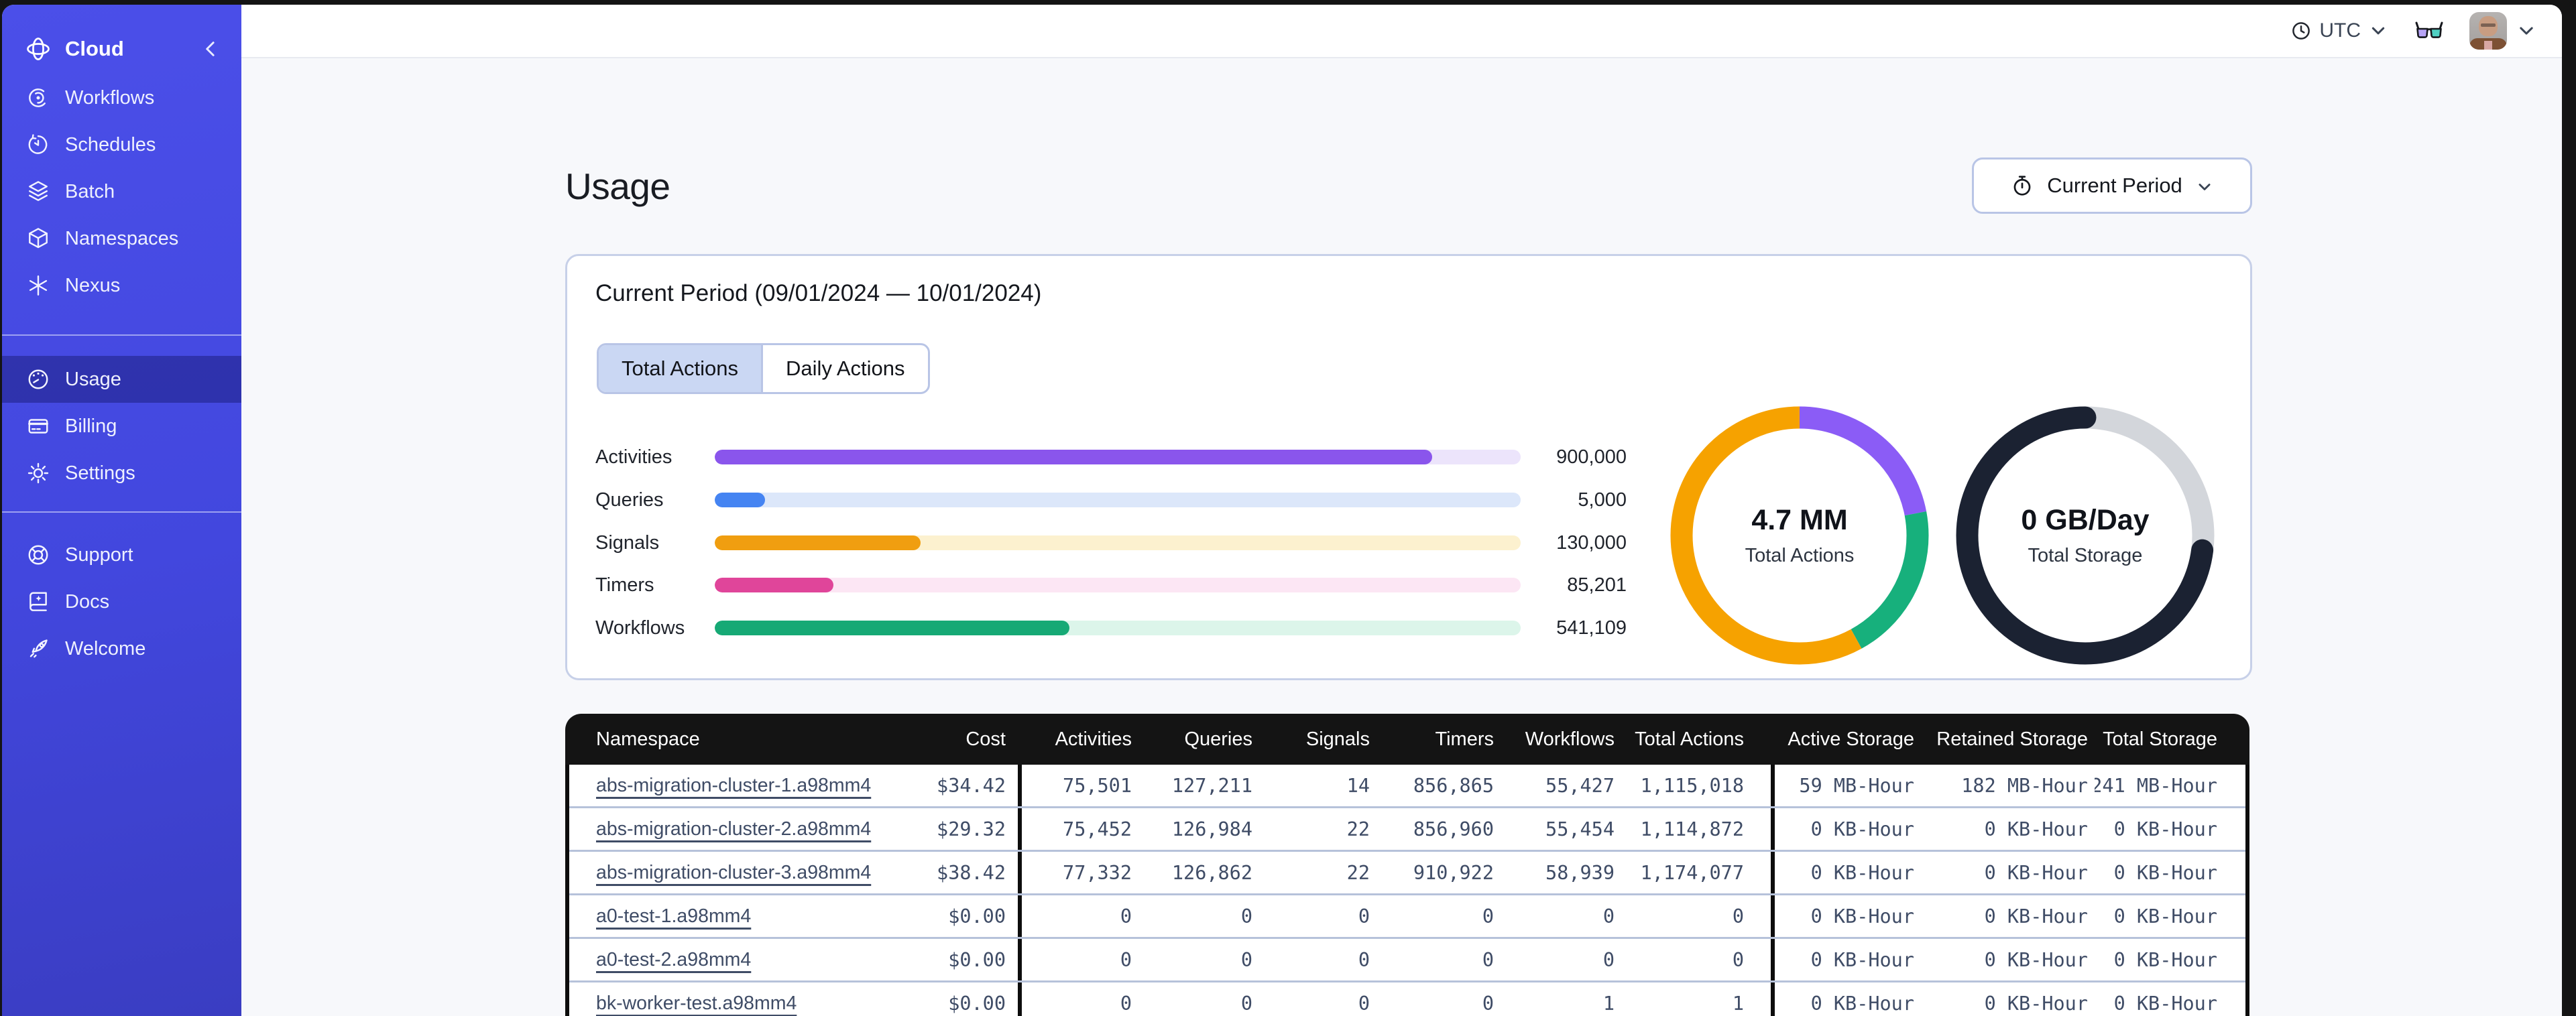 This screenshot has width=2576, height=1016. Describe the element at coordinates (1358, 873) in the screenshot. I see `cell-signals: 22` at that location.